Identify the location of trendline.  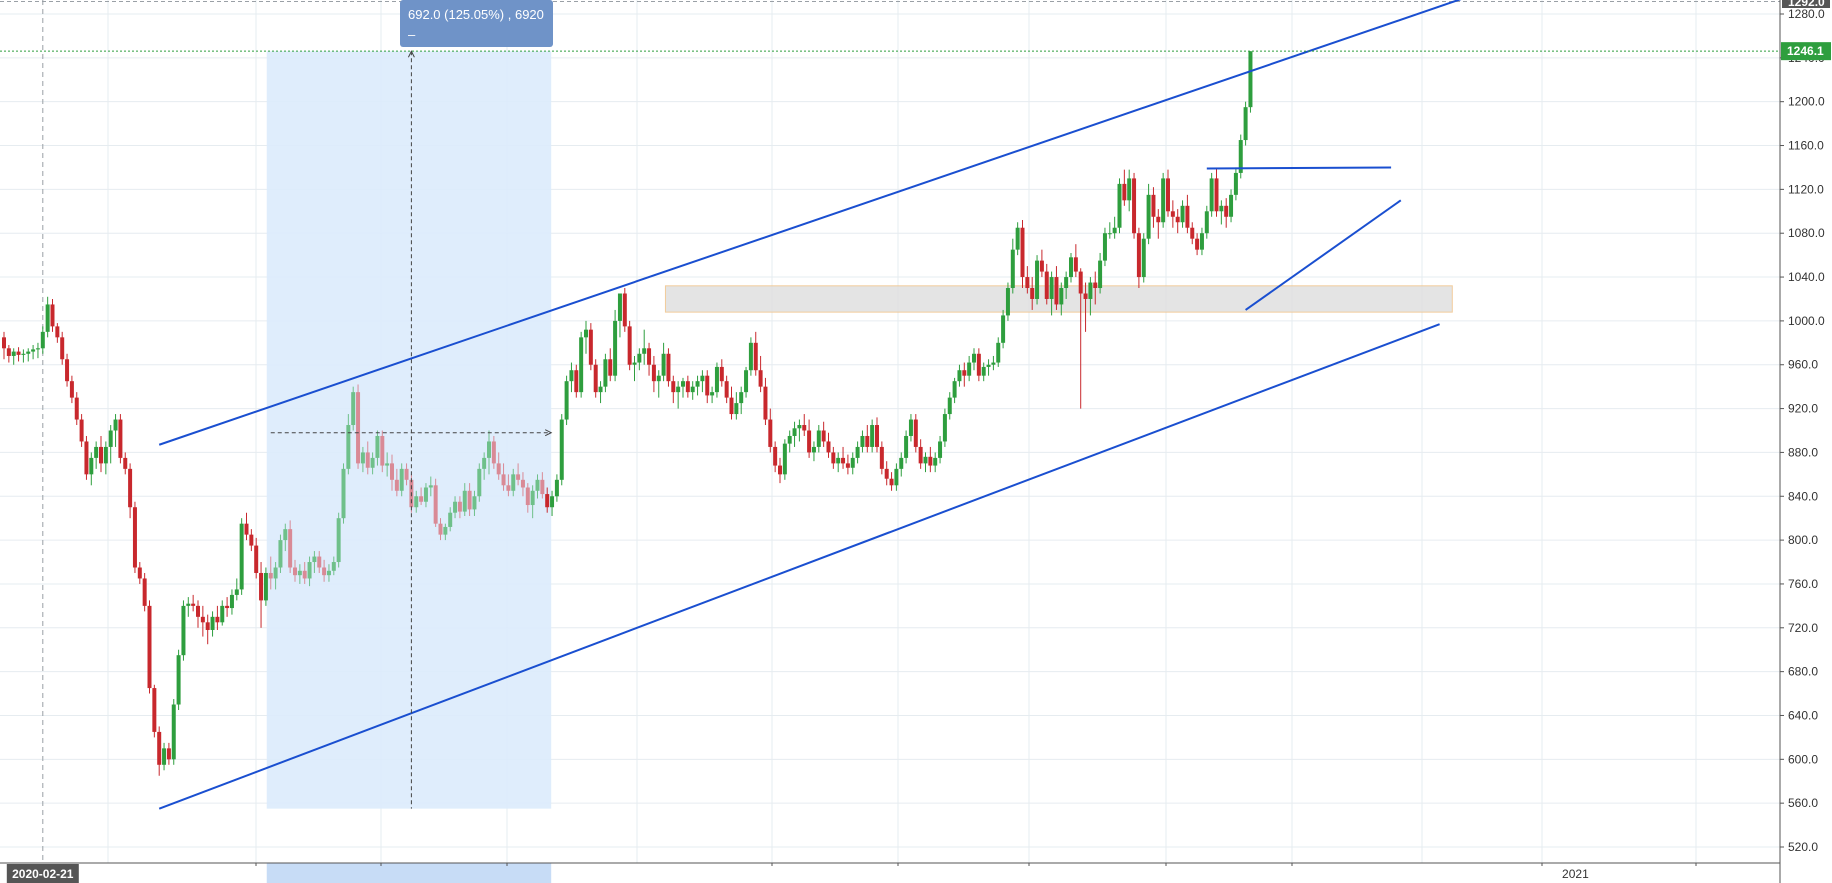
(1299, 168).